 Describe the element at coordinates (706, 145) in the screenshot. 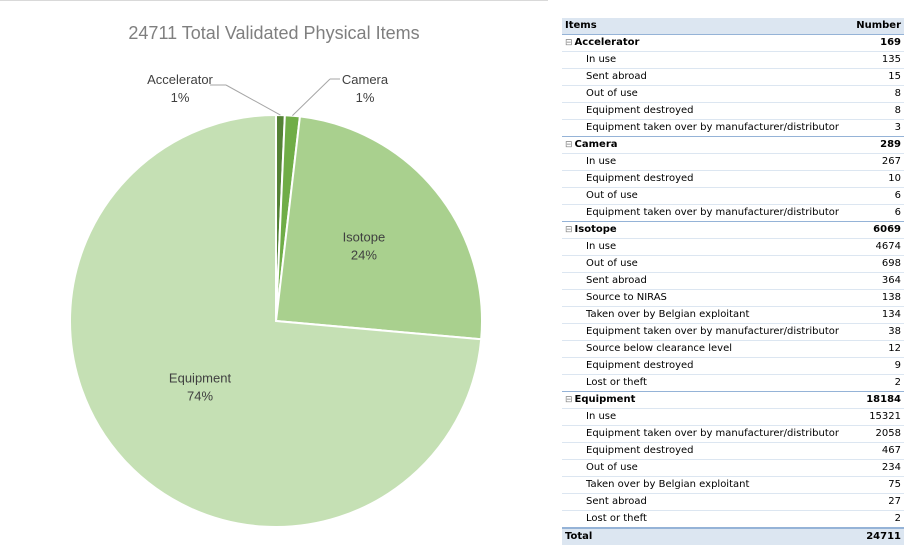

I see `group-label-cell: ⊟Camera` at that location.